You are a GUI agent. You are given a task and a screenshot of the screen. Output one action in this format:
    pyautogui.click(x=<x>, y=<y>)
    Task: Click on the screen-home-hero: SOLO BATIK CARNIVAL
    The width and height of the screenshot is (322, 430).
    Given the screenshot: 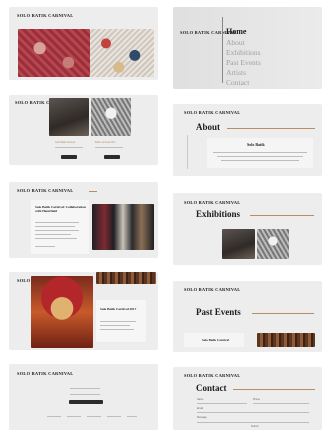 What is the action you would take?
    pyautogui.click(x=83, y=43)
    